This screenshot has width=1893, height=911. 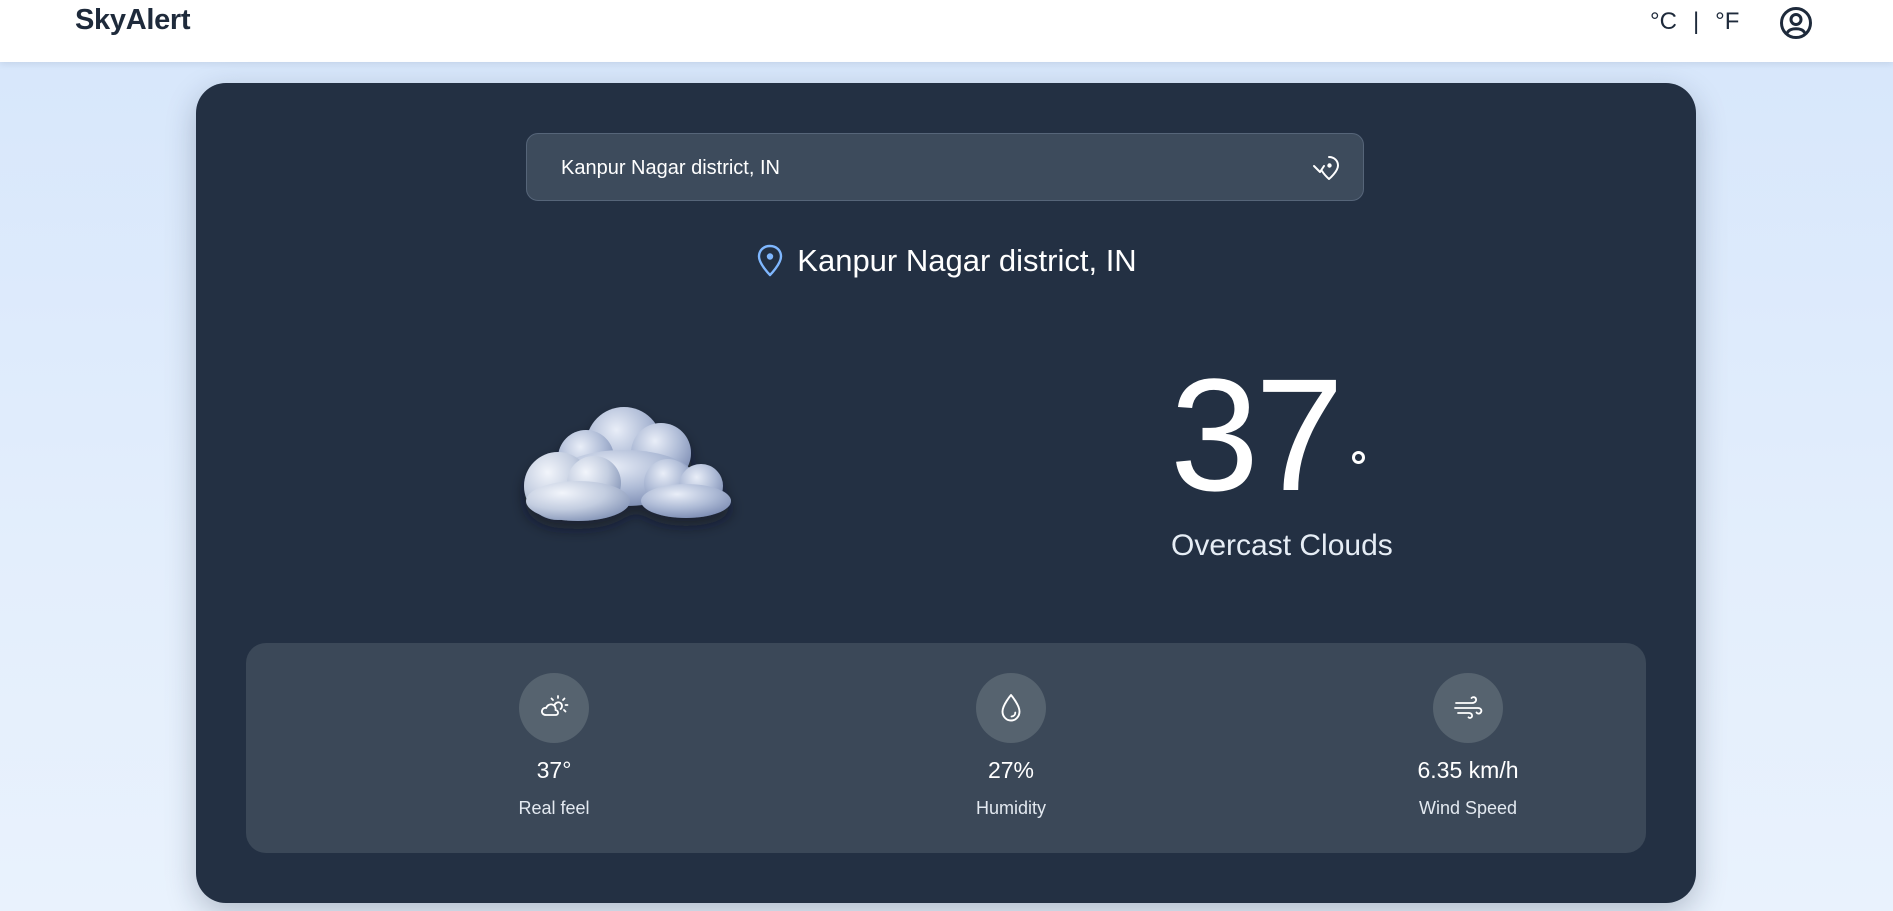 I want to click on wind-icon, so click(x=1468, y=708).